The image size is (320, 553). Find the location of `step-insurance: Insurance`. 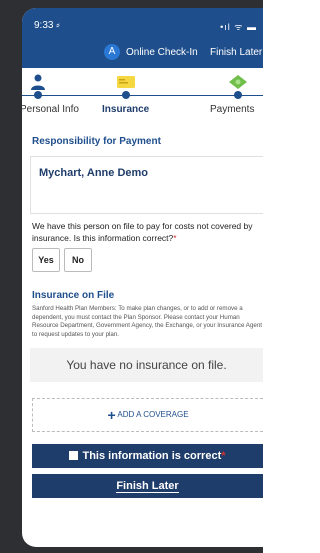

step-insurance: Insurance is located at coordinates (125, 109).